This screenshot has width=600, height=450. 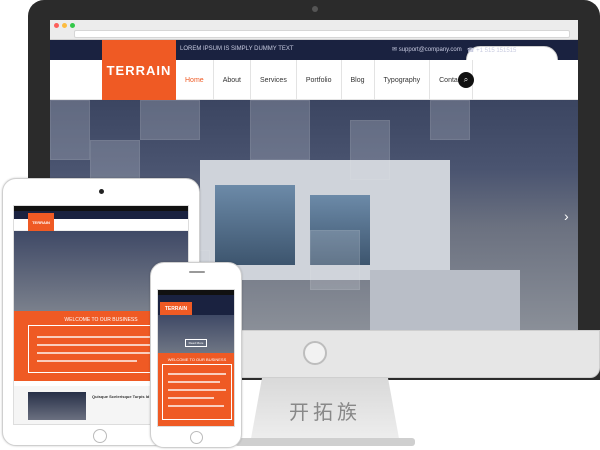 What do you see at coordinates (322, 34) in the screenshot?
I see `address-bar` at bounding box center [322, 34].